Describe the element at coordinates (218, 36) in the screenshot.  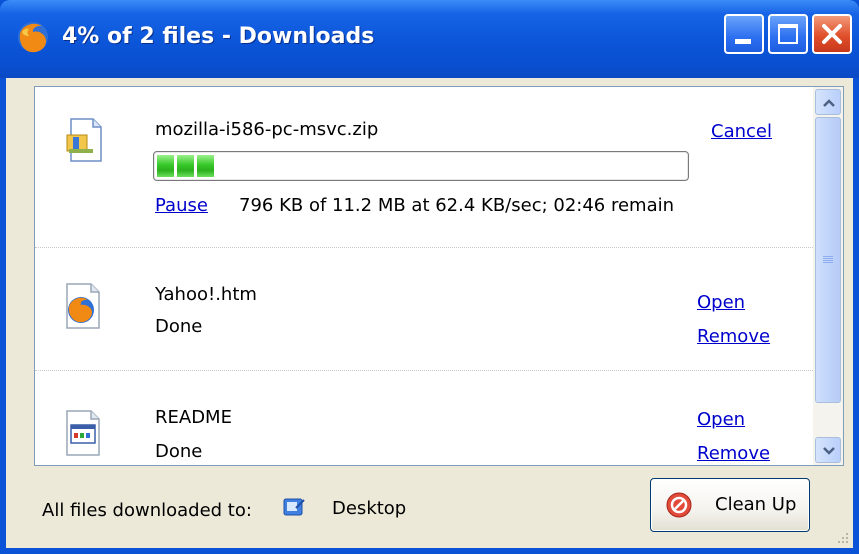
I see `window-title: 4% of 2 files - Downloads` at that location.